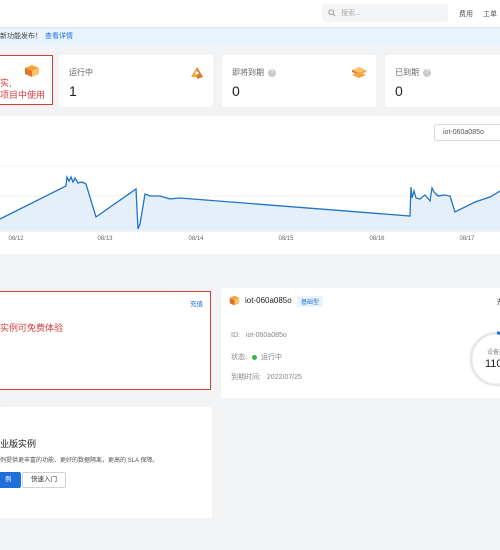  Describe the element at coordinates (105, 239) in the screenshot. I see `x-tick-label: 08/13` at that location.